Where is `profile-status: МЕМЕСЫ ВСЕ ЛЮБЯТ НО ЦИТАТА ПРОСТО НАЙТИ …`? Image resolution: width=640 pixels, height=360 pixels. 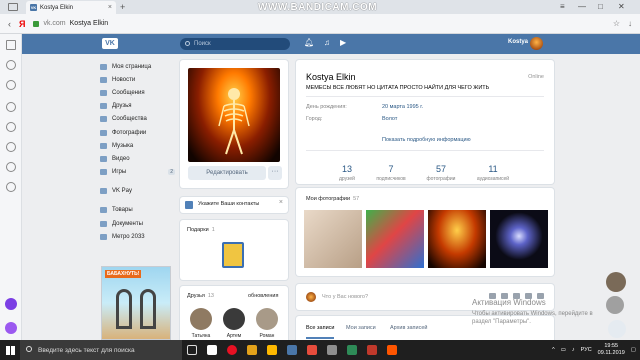
profile-status: МЕМЕСЫ ВСЕ ЛЮБЯТ НО ЦИТАТА ПРОСТО НАЙТИ … is located at coordinates (397, 88).